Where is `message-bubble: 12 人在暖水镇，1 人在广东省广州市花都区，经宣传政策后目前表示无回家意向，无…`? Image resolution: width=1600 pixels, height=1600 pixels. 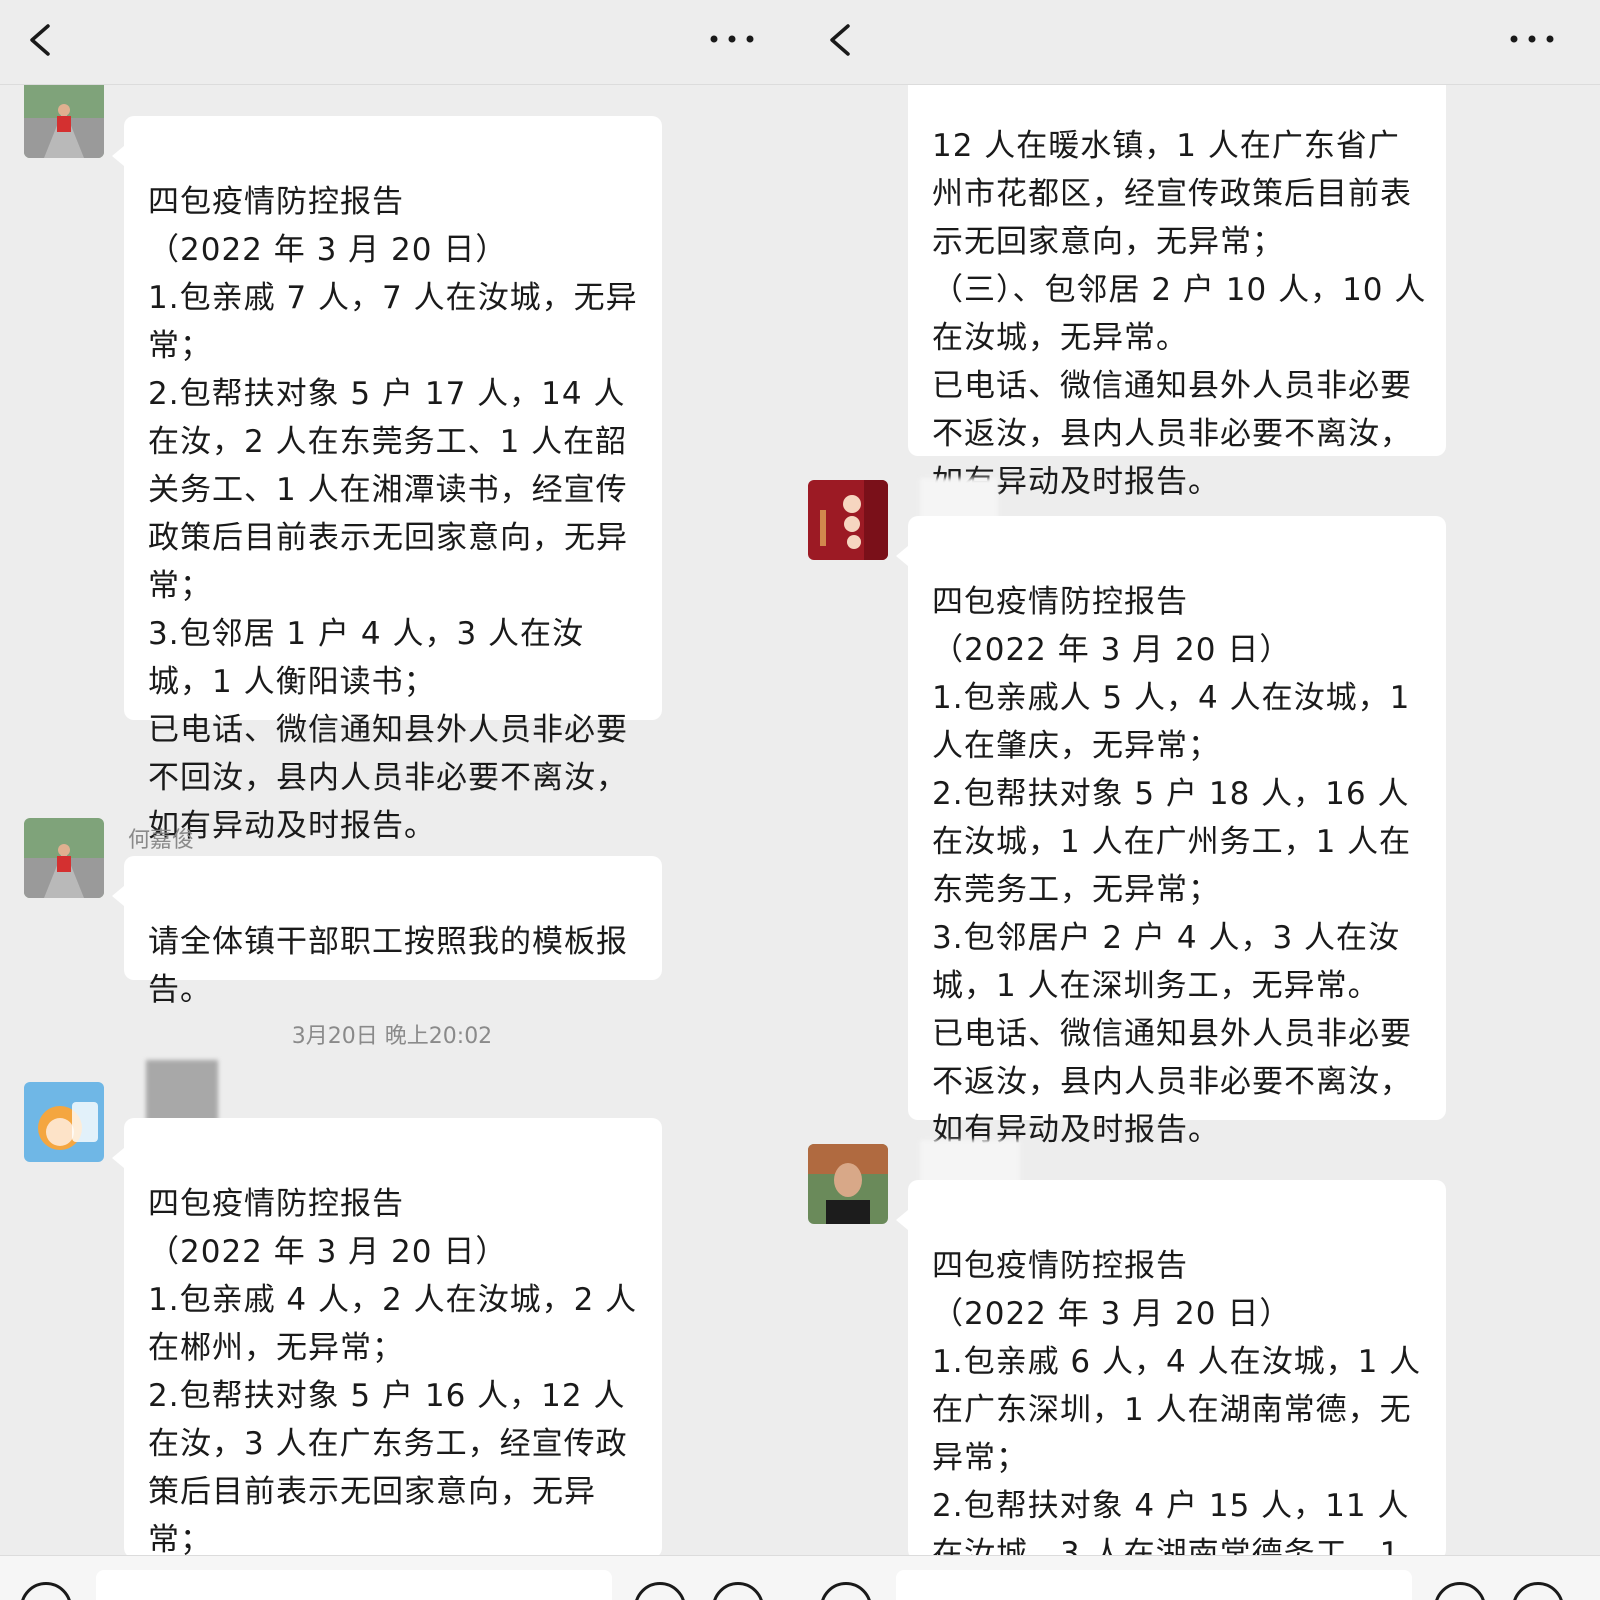
message-bubble: 12 人在暖水镇，1 人在广东省广州市花都区，经宣传政策后目前表示无回家意向，无… is located at coordinates (1177, 280).